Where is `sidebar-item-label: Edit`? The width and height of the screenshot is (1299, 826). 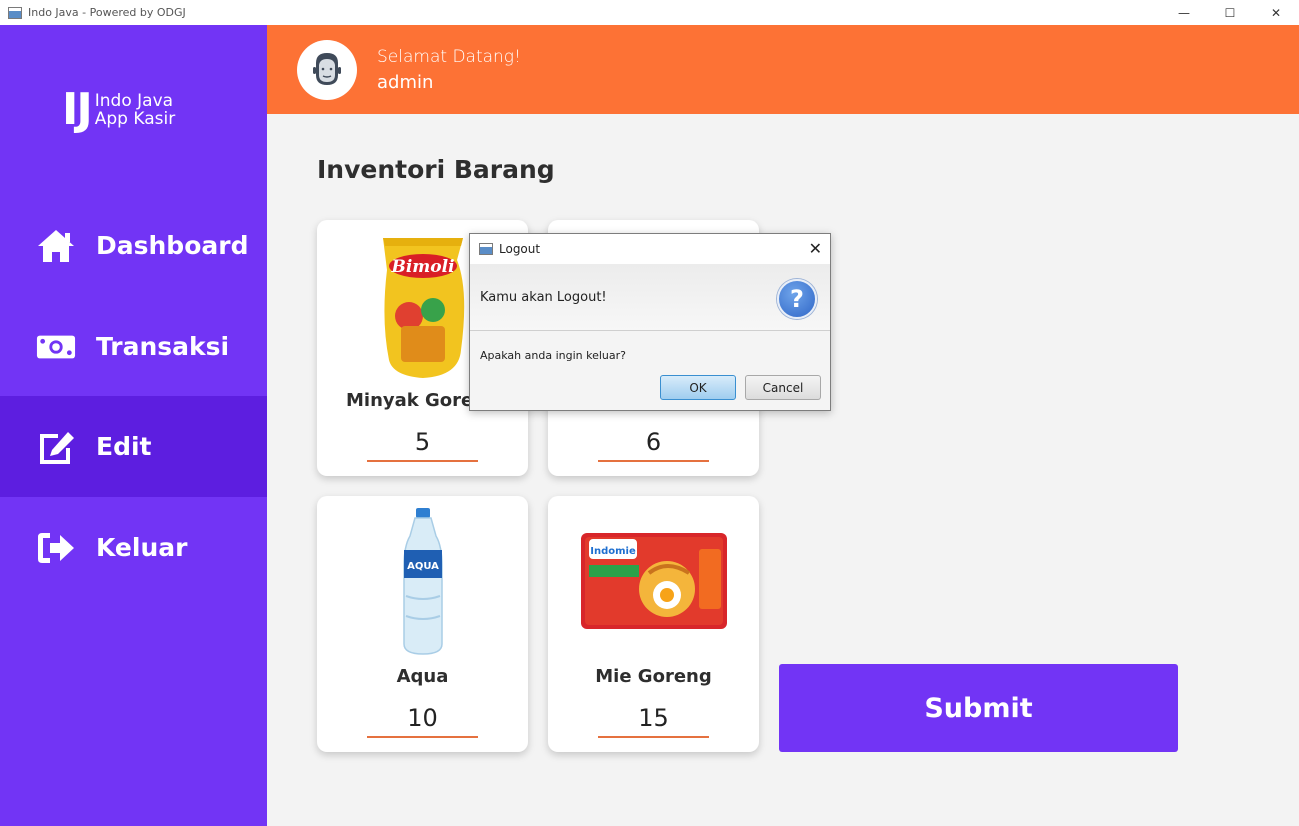
sidebar-item-label: Edit is located at coordinates (124, 446).